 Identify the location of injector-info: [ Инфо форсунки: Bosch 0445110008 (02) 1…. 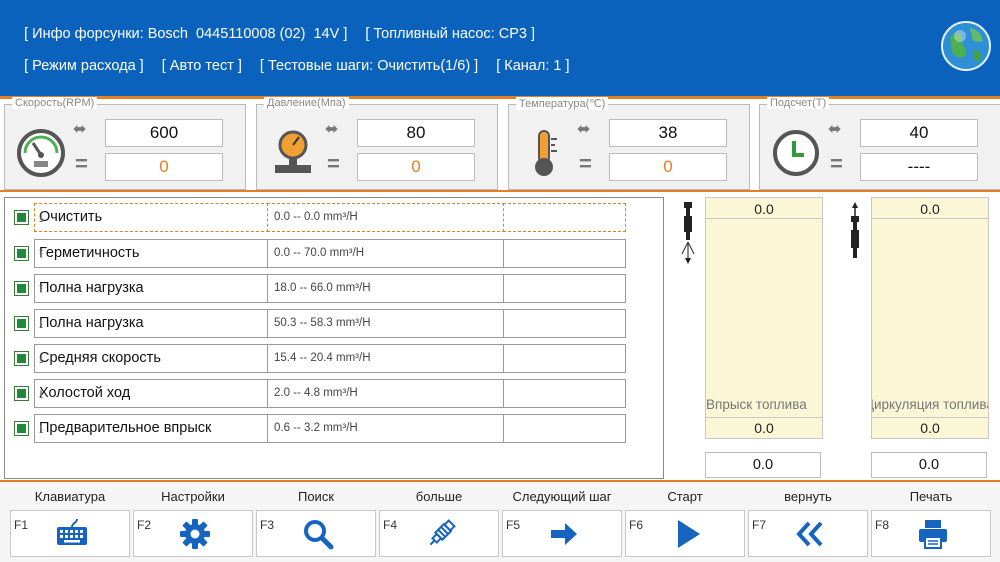
(186, 34).